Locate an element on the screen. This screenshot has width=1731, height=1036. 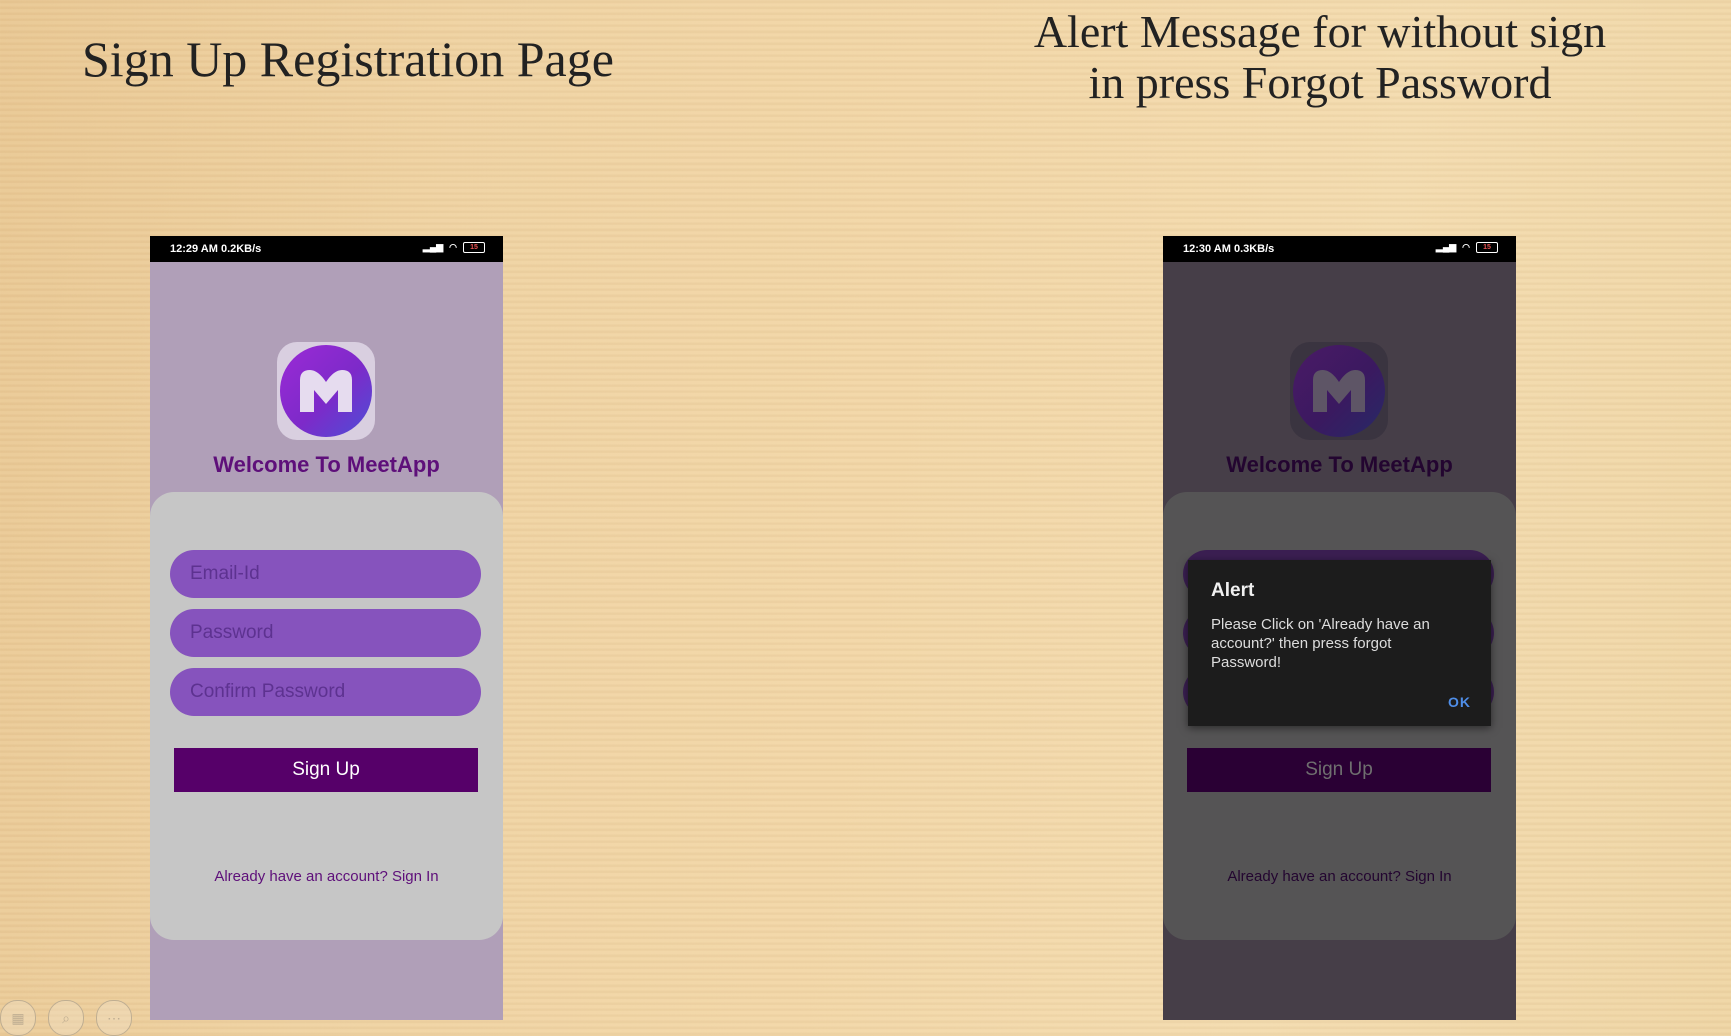
slide-sorter-icon: ▦ is located at coordinates (18, 1018).